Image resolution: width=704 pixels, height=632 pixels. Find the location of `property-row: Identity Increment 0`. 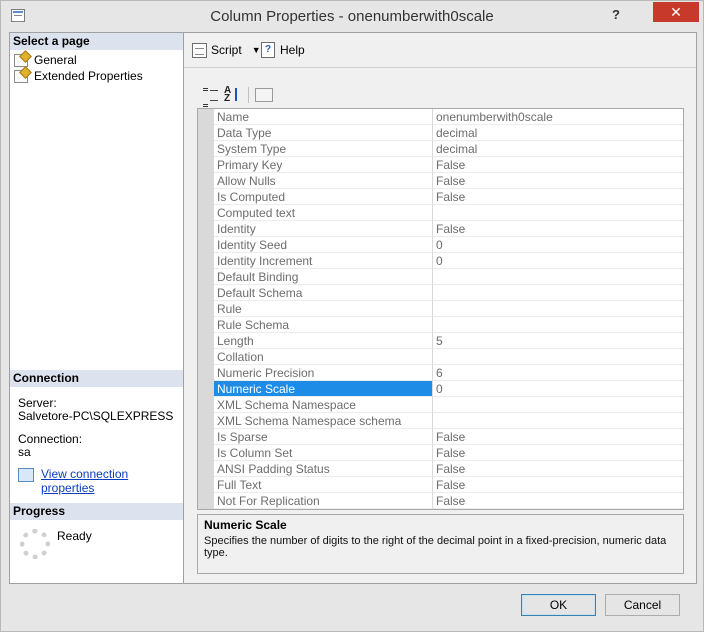

property-row: Identity Increment 0 is located at coordinates (440, 261).